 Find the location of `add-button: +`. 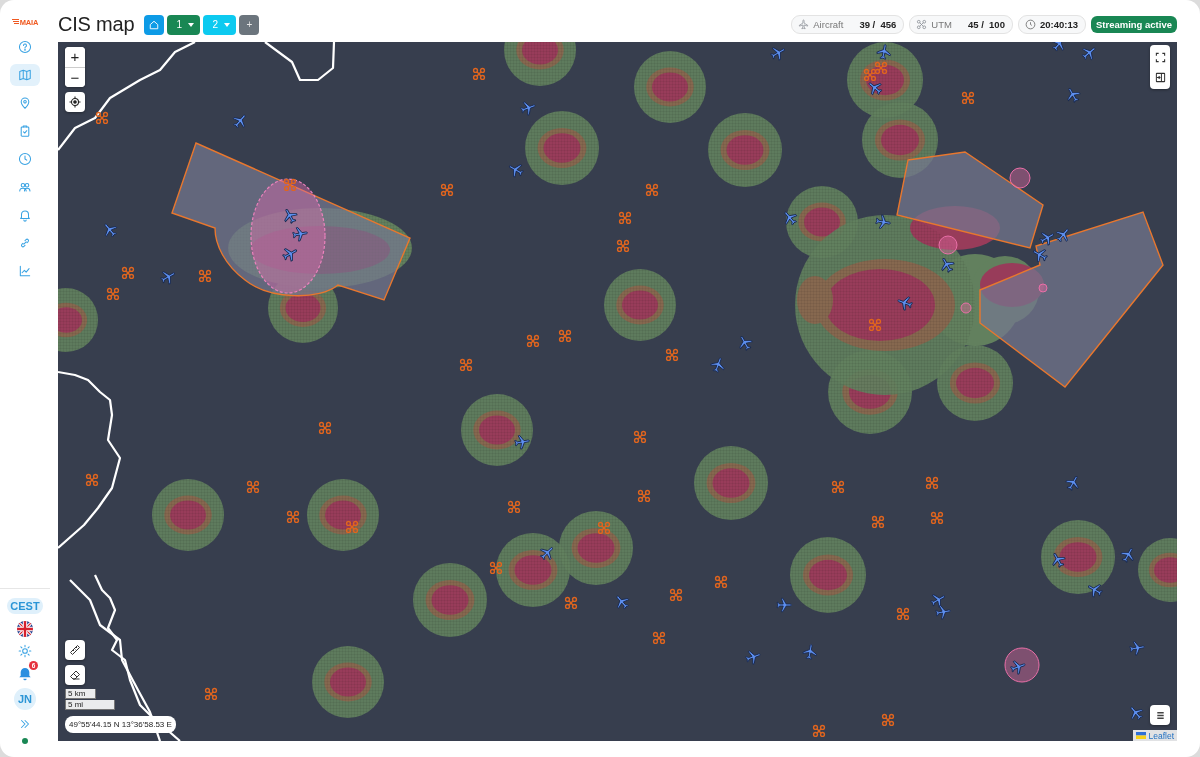

add-button: + is located at coordinates (249, 24).